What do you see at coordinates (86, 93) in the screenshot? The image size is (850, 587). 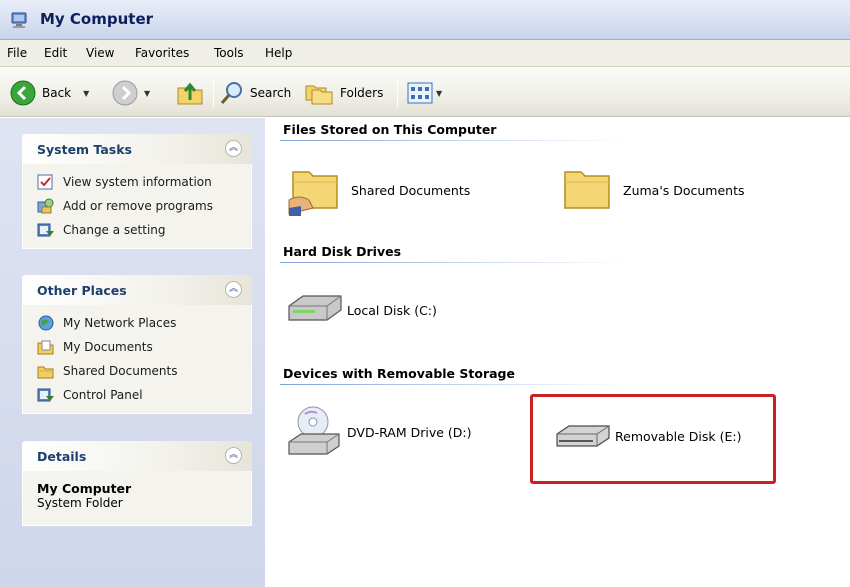 I see `back-dropdown-icon: ▼` at bounding box center [86, 93].